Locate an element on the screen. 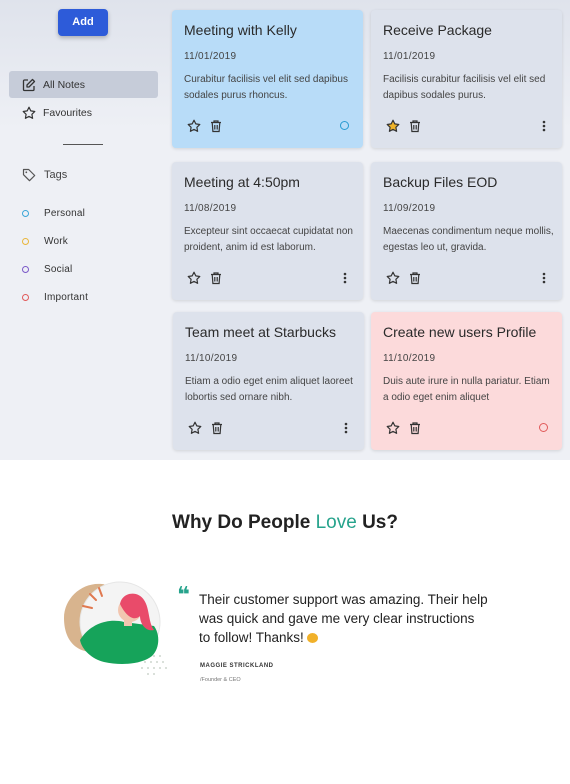 Image resolution: width=570 pixels, height=784 pixels. heading-text: Us? is located at coordinates (377, 522).